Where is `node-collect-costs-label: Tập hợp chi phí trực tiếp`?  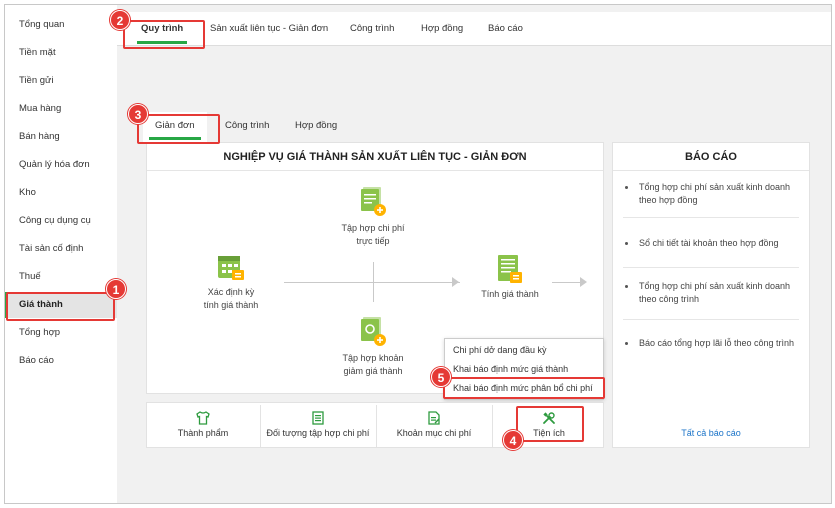 node-collect-costs-label: Tập hợp chi phí trực tiếp is located at coordinates (373, 234).